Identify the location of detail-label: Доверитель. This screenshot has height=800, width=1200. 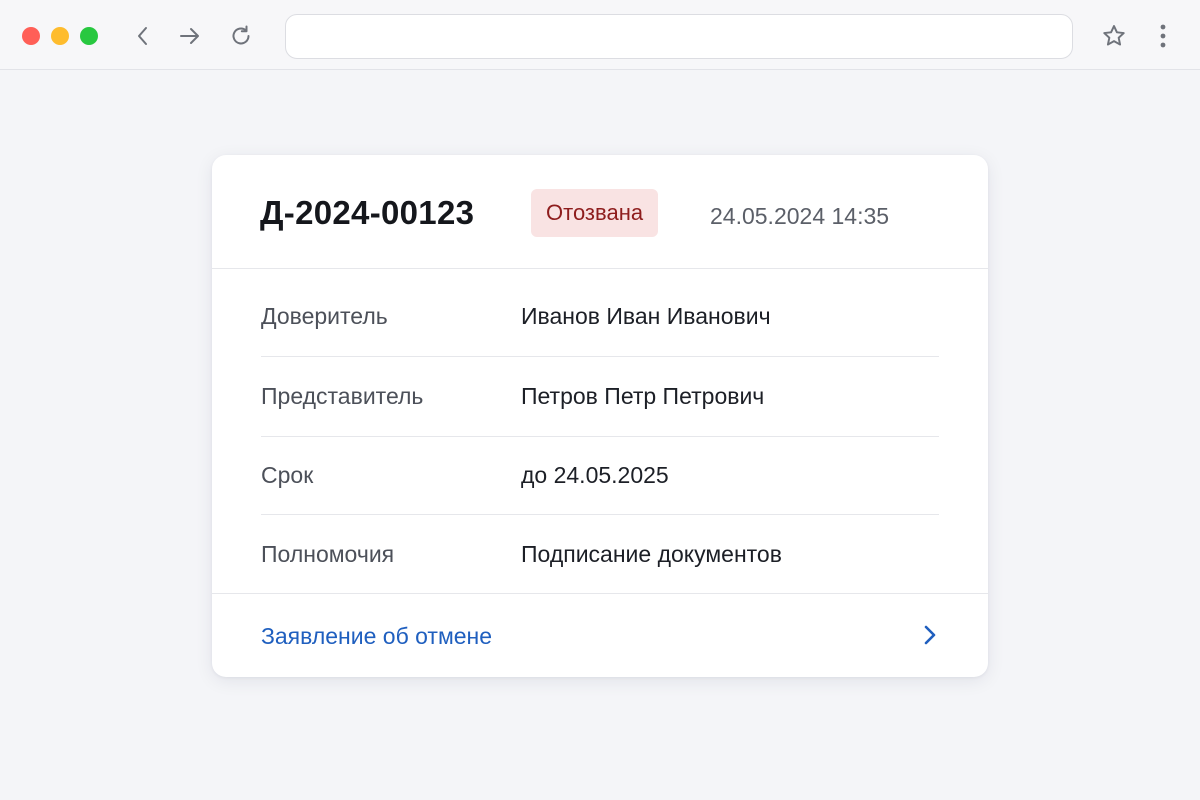
(324, 316).